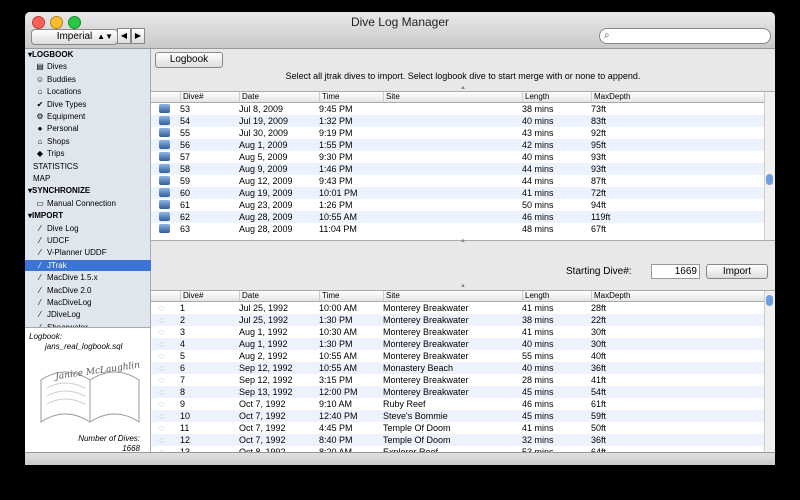  Describe the element at coordinates (264, 133) in the screenshot. I see `cell-date: Jul 30, 2009` at that location.